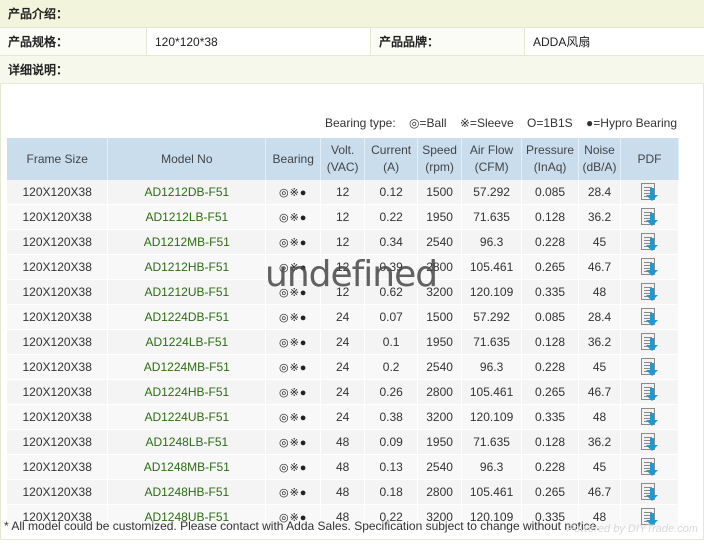  What do you see at coordinates (391, 367) in the screenshot?
I see `cell-current: 0.2` at bounding box center [391, 367].